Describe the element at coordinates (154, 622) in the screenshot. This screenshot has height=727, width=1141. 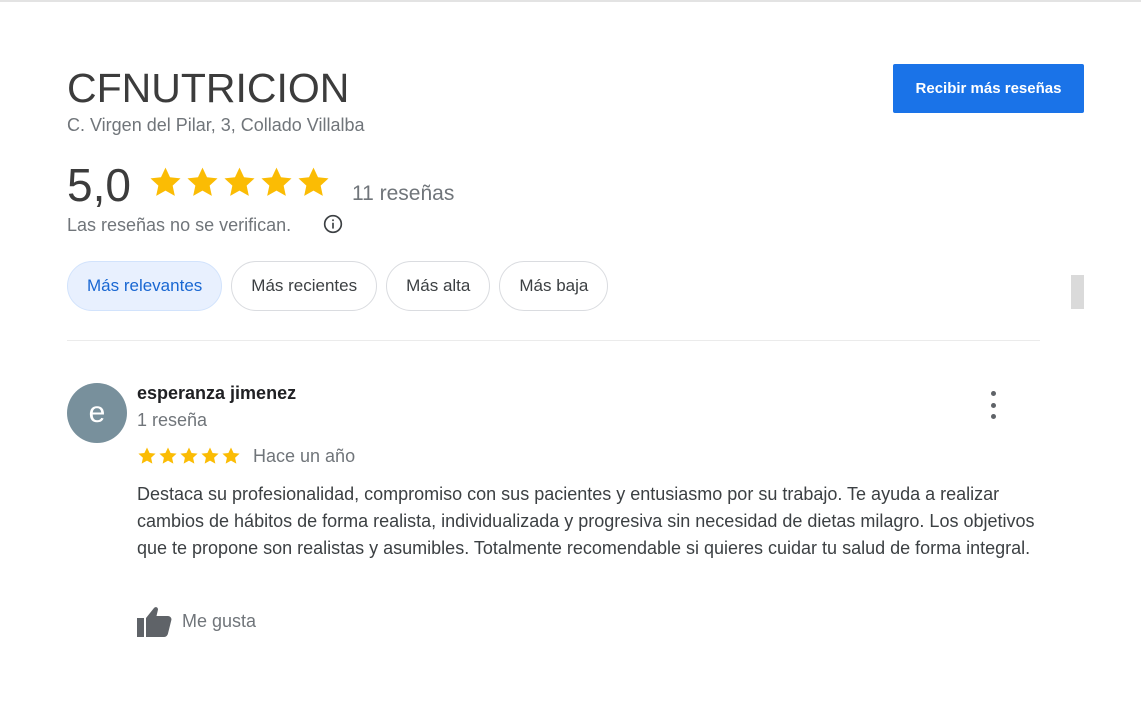
I see `thumbs-up-icon` at that location.